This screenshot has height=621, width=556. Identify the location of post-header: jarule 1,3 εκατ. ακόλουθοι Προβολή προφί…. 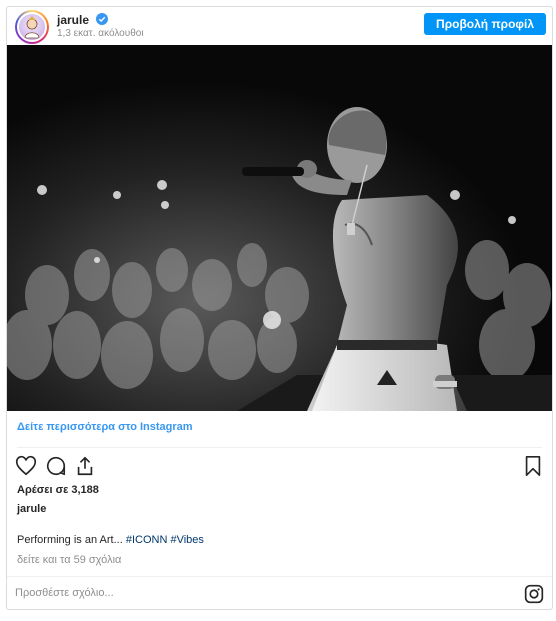
(279, 26).